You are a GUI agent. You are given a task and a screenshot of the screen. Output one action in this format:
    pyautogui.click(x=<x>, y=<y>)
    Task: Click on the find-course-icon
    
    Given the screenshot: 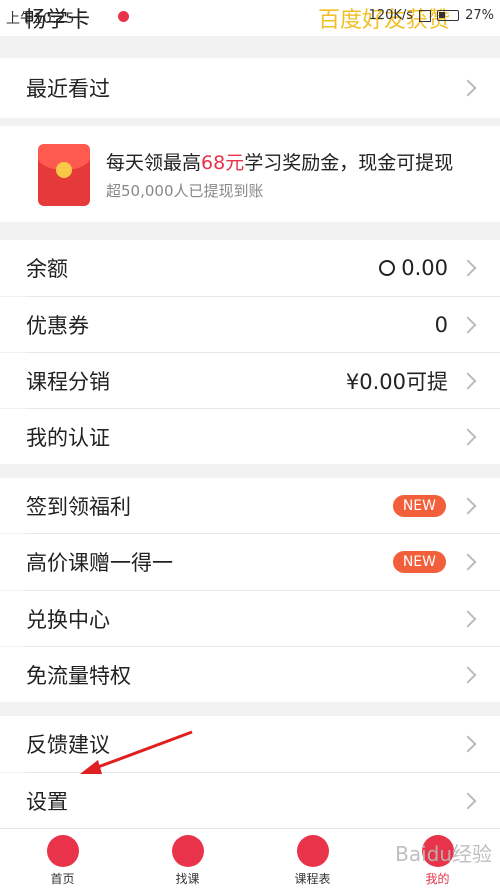 What is the action you would take?
    pyautogui.click(x=187, y=851)
    